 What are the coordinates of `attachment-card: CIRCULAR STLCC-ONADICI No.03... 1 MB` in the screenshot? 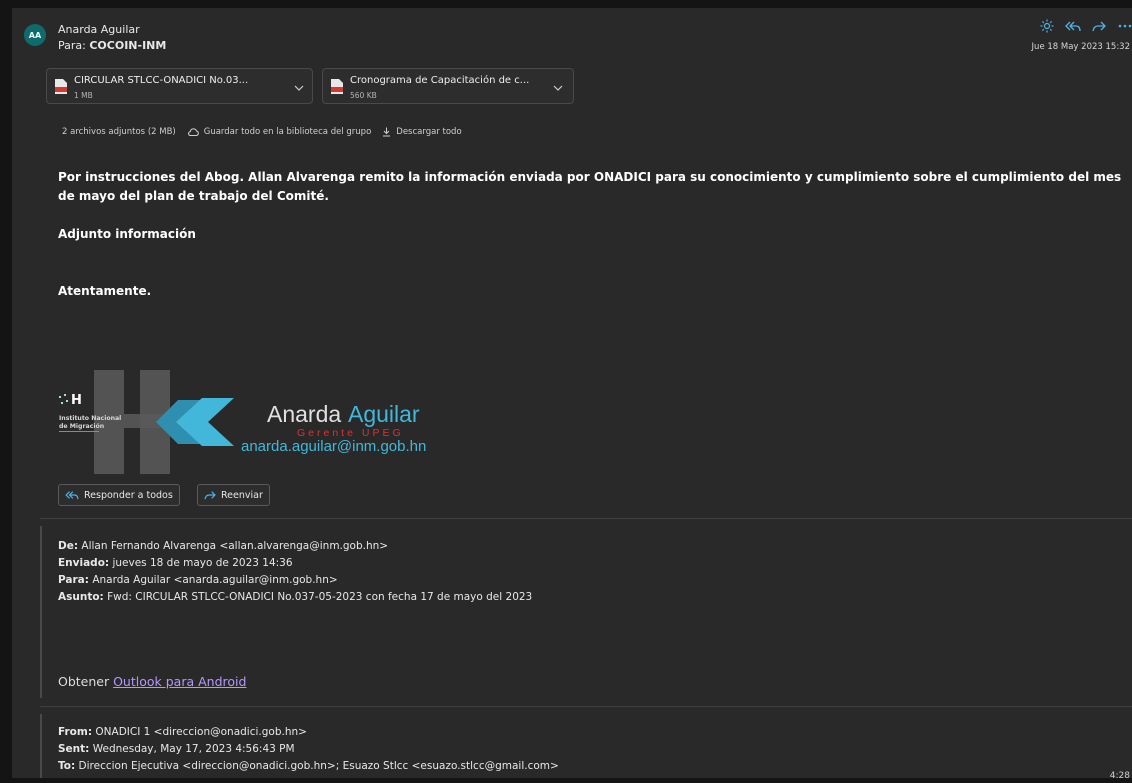 It's located at (179, 86).